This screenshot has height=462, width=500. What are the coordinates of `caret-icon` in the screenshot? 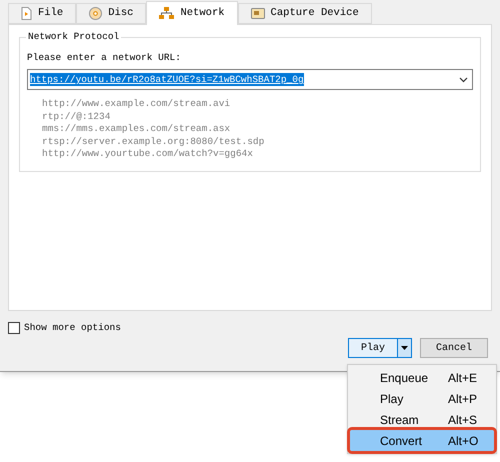 It's located at (404, 348).